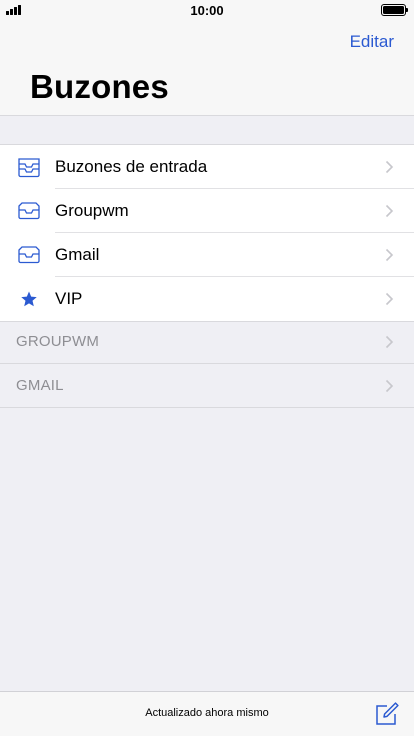 This screenshot has height=736, width=414. Describe the element at coordinates (92, 210) in the screenshot. I see `mailbox-item-label: Groupwm` at that location.